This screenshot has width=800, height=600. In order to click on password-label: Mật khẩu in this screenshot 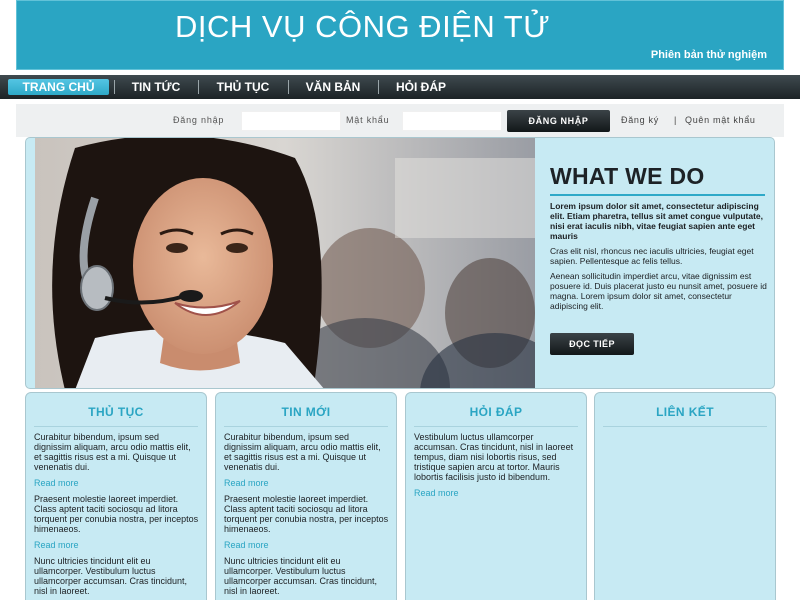, I will do `click(368, 120)`.